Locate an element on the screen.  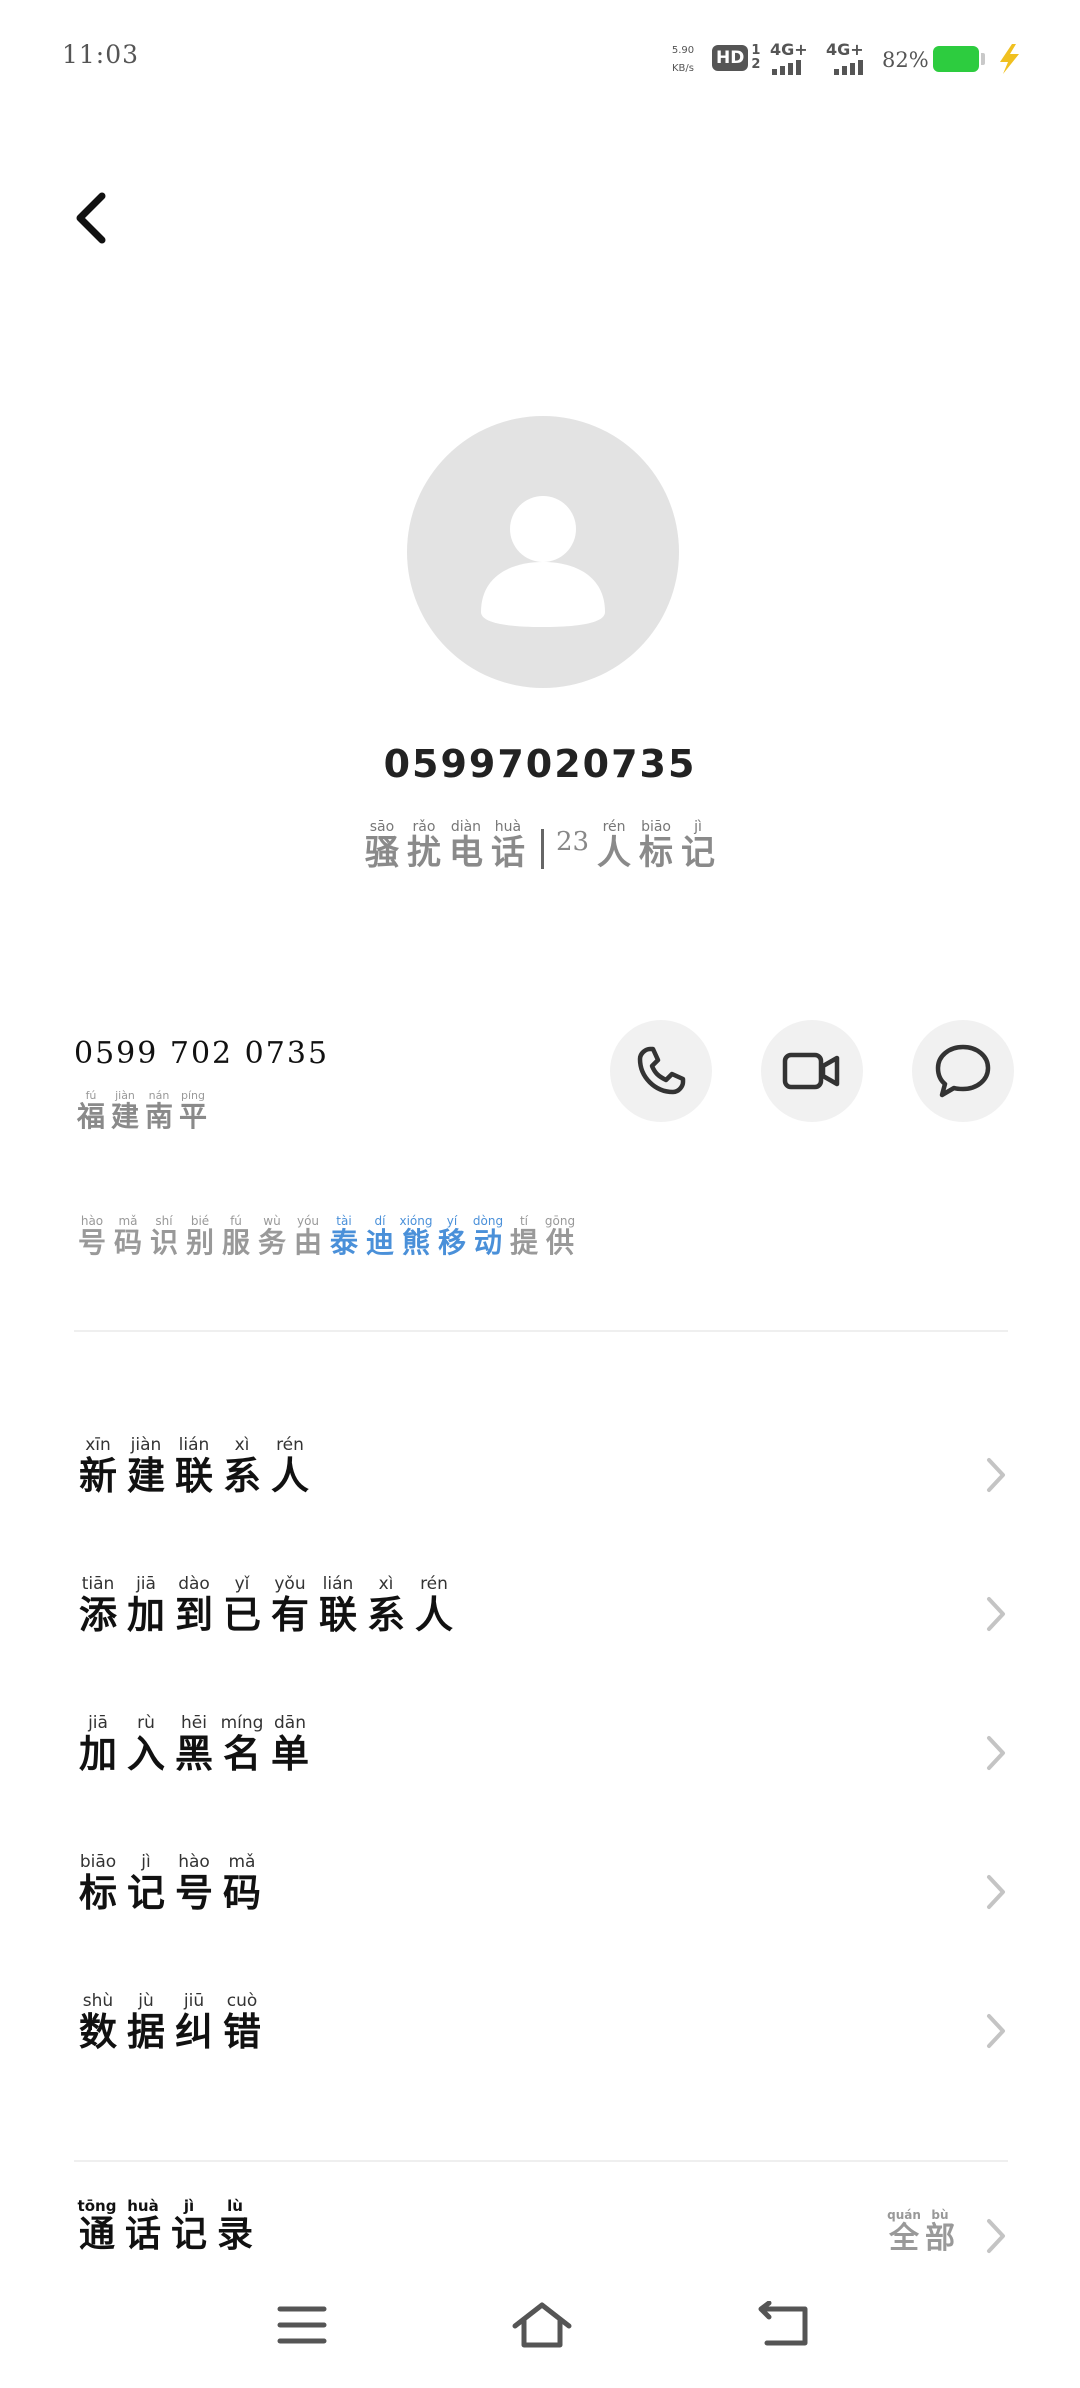
hanzi: 到 is located at coordinates (193, 1614).